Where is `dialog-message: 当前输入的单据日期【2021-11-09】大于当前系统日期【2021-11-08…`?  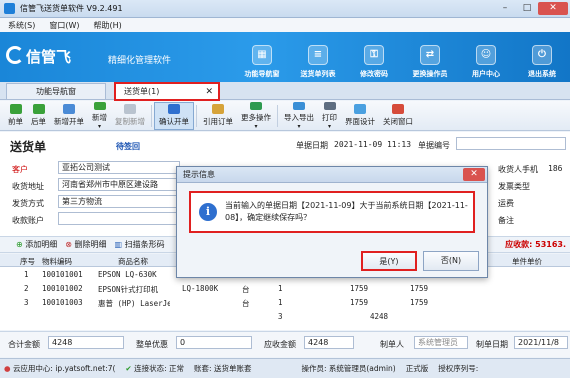
dialog-message: 当前输入的单据日期【2021-11-09】大于当前系统日期【2021-11-08… is located at coordinates (346, 211).